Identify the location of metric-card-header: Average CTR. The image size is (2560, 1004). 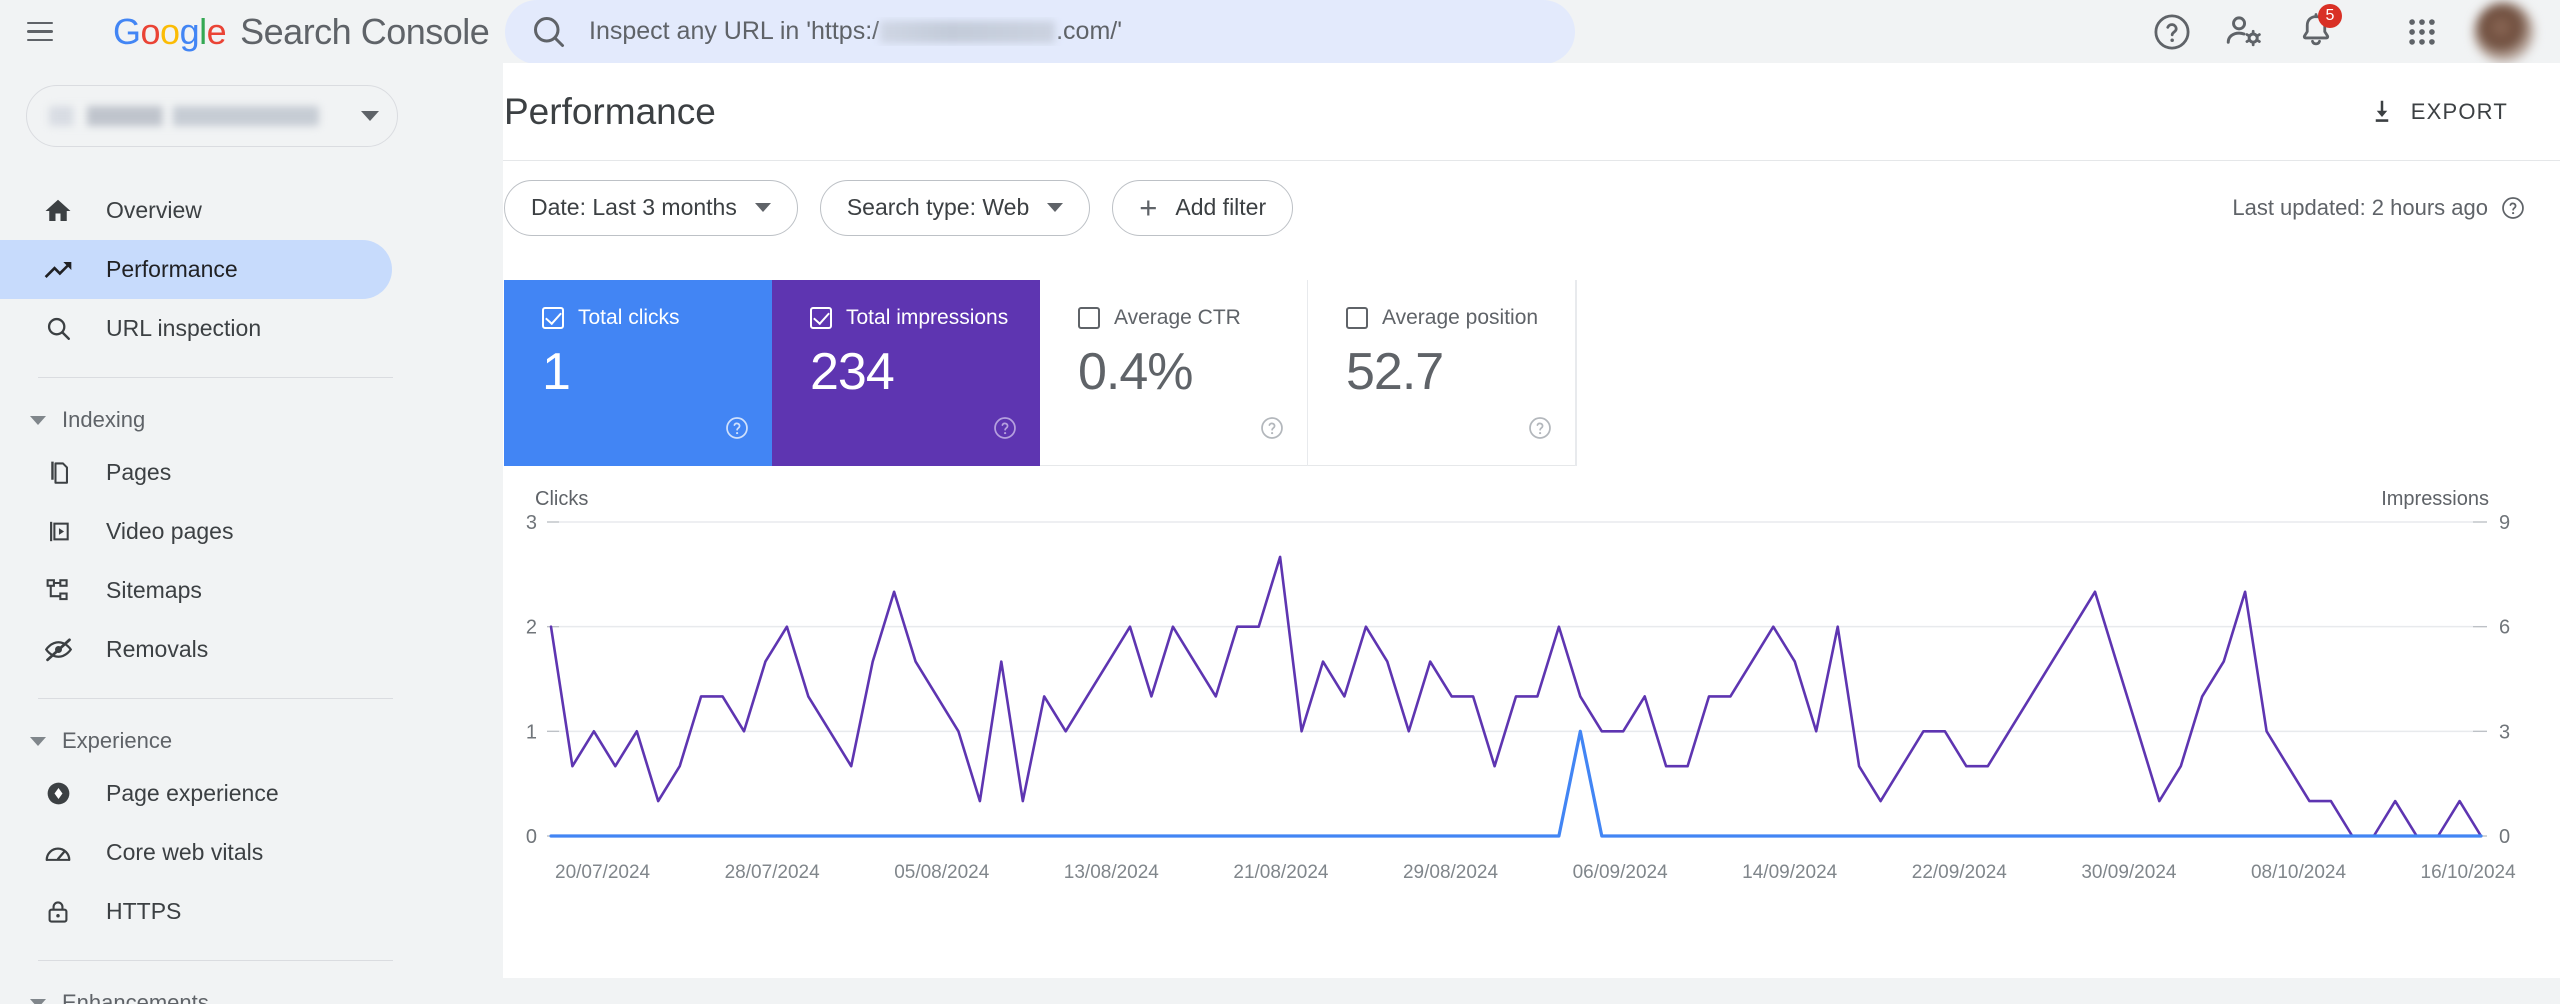
(1192, 318).